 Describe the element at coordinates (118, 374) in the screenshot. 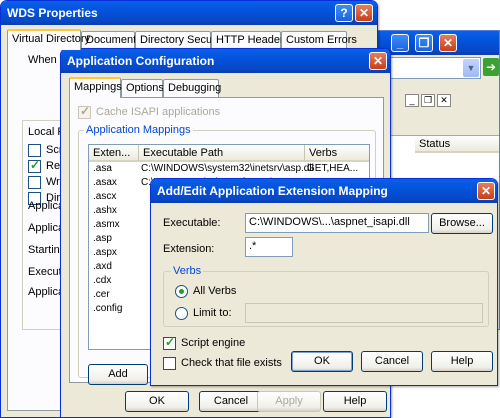

I see `add-button: Add` at that location.